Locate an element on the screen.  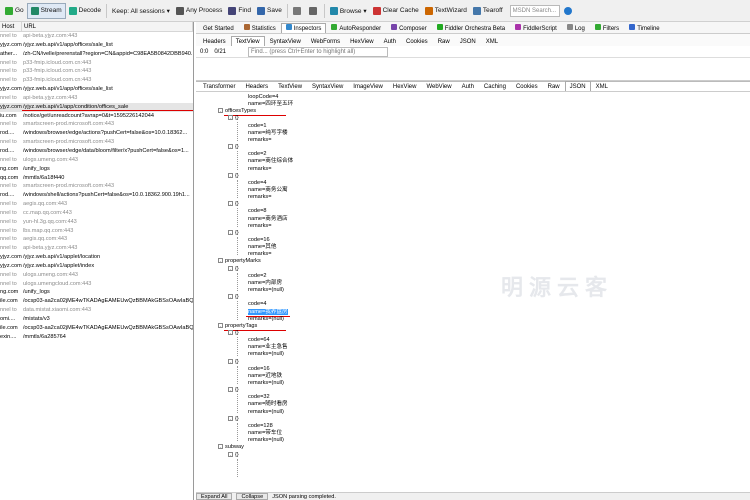
help-icon is located at coordinates (567, 10).